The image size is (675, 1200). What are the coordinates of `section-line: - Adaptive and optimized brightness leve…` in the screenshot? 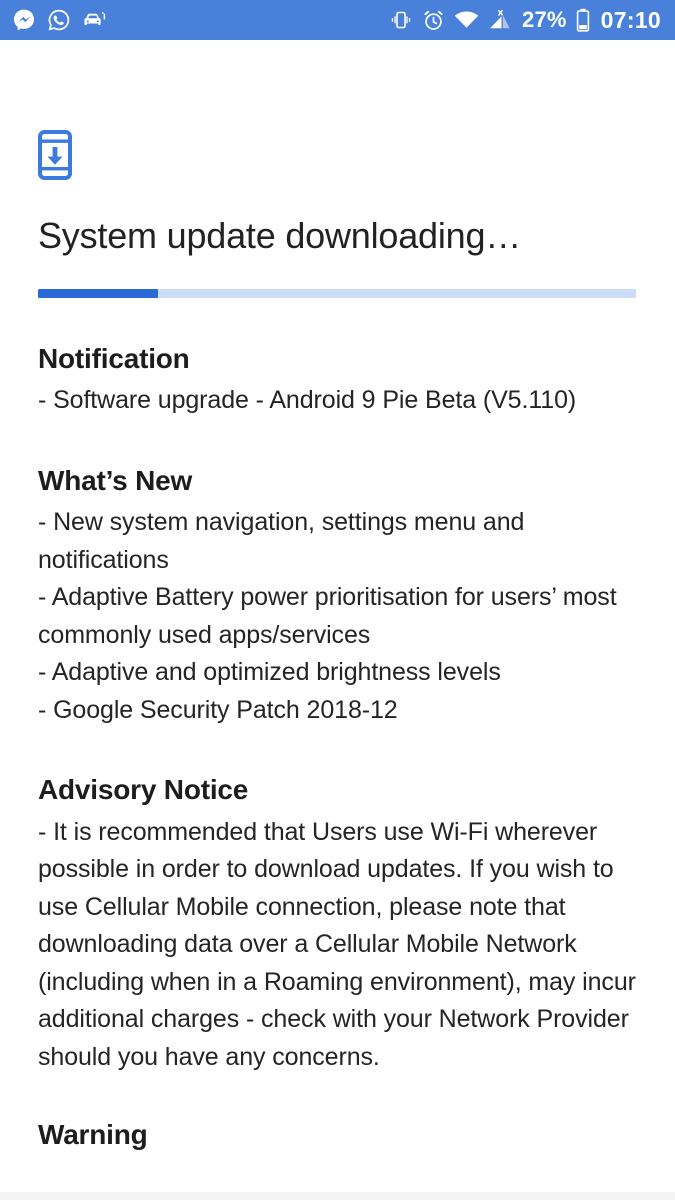 It's located at (269, 672).